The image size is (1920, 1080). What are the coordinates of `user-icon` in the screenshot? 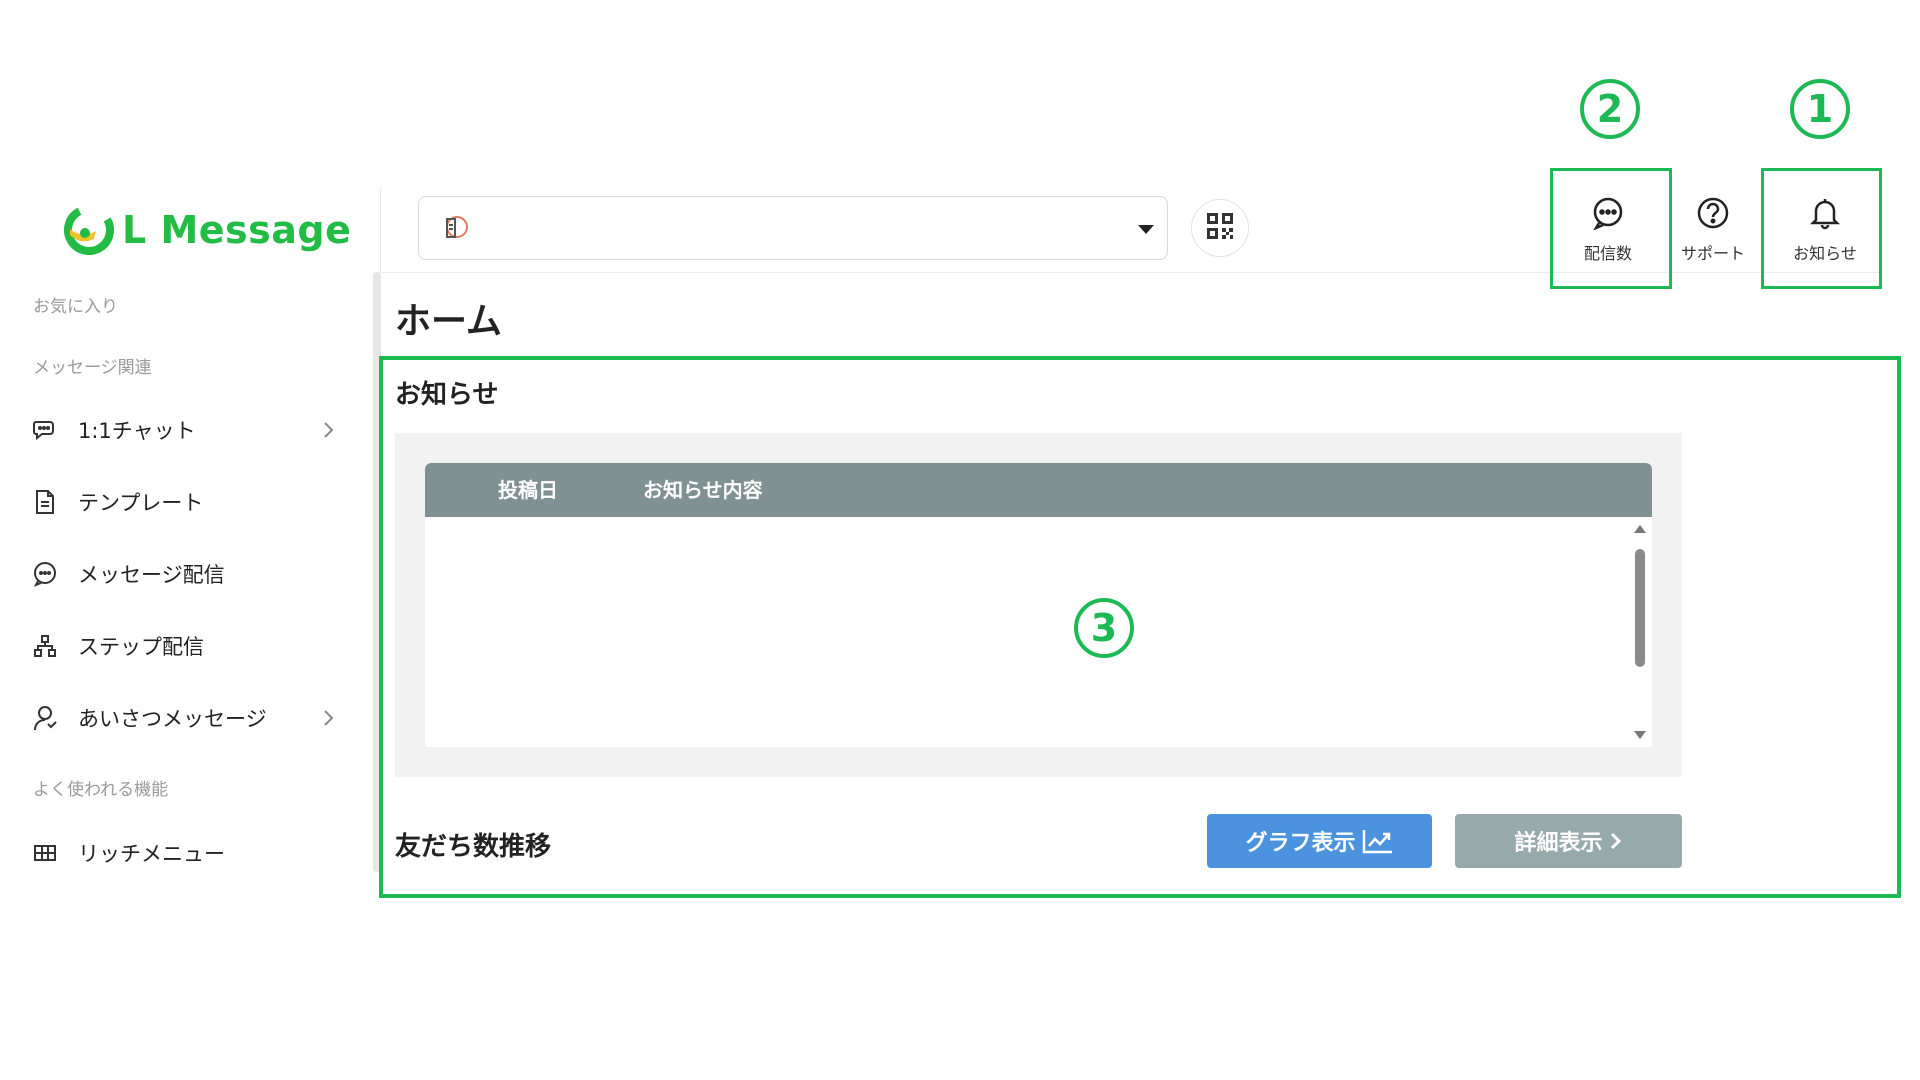 It's located at (45, 718).